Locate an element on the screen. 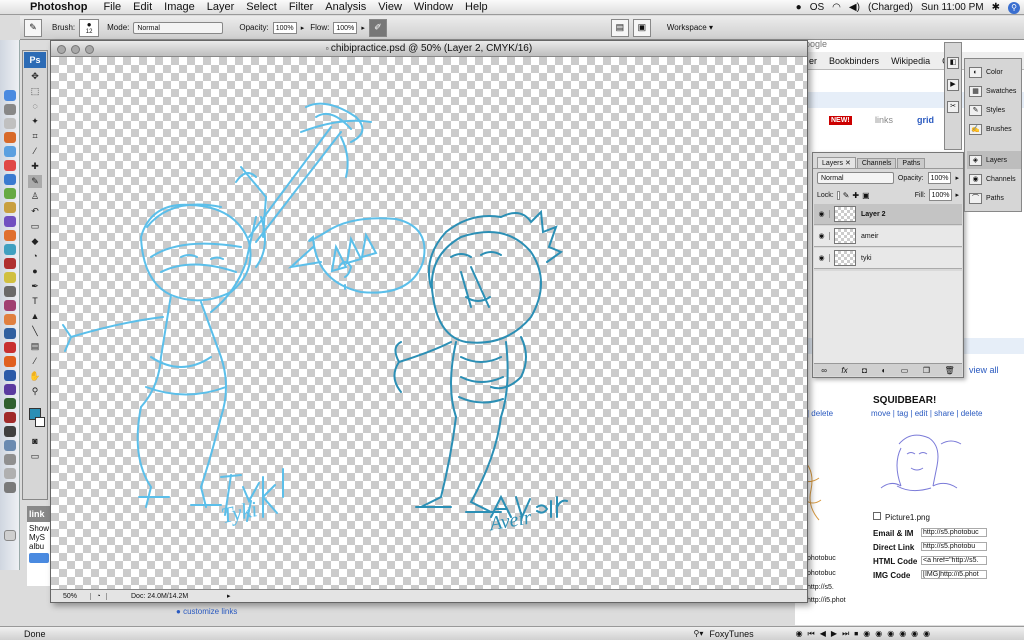 This screenshot has height=640, width=1024. left-web-header: link is located at coordinates (39, 514).